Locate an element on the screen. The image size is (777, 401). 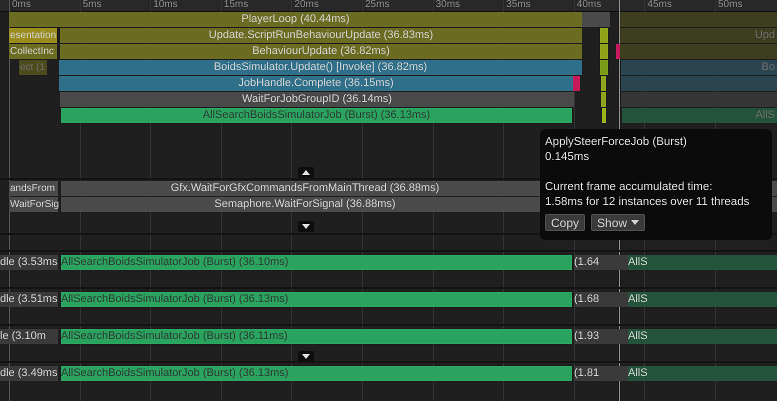
ruler-tick-label: 45ms is located at coordinates (659, 5).